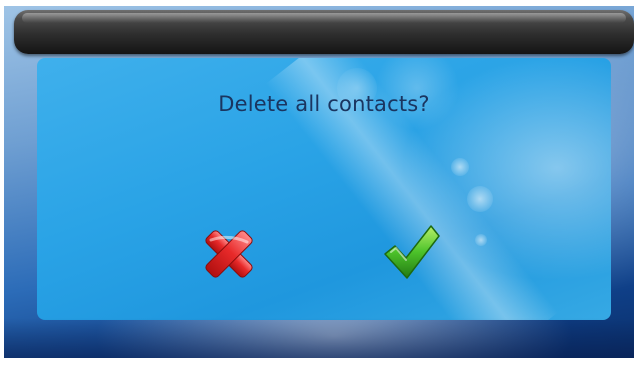 The image size is (638, 366). I want to click on red-x-icon, so click(229, 254).